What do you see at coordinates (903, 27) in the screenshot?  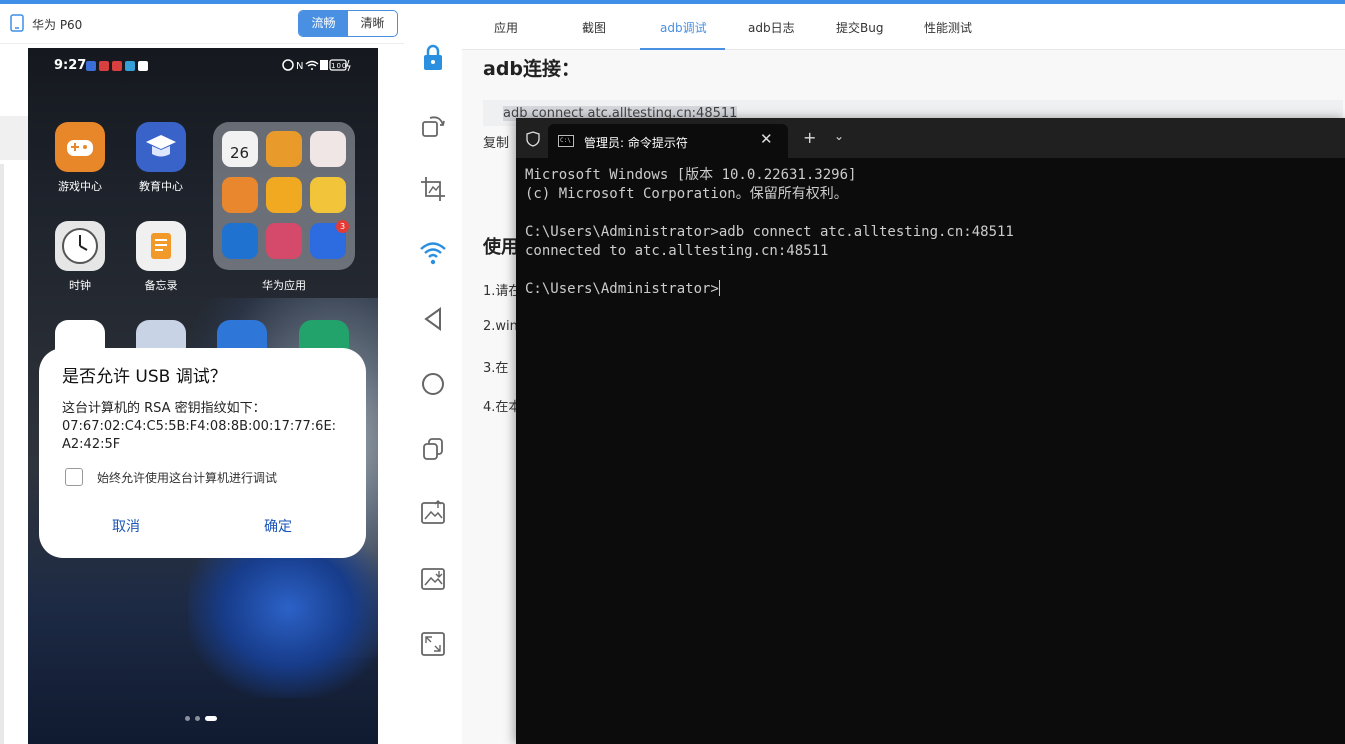 I see `top-tabs: 应用 截图 adb调试 adb日志 提交Bug 性能测试` at bounding box center [903, 27].